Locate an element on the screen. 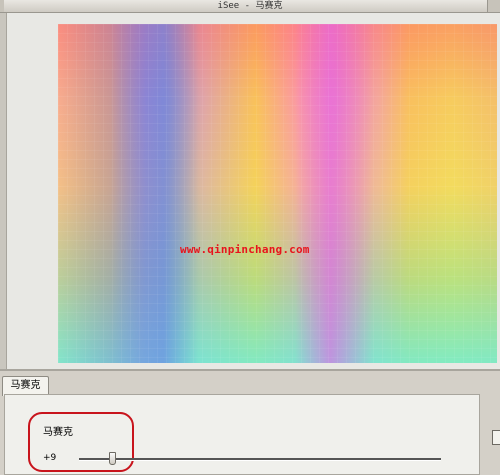 The image size is (500, 475). window-control-button is located at coordinates (493, 6).